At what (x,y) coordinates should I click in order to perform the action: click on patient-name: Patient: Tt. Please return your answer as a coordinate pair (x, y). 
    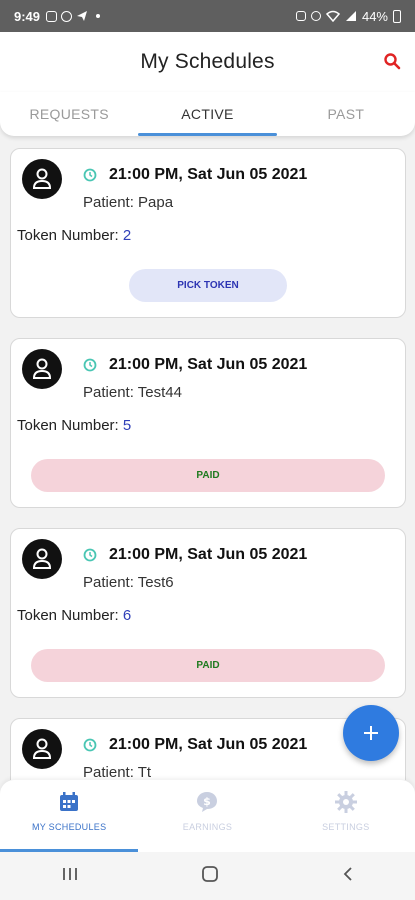
    Looking at the image, I should click on (117, 772).